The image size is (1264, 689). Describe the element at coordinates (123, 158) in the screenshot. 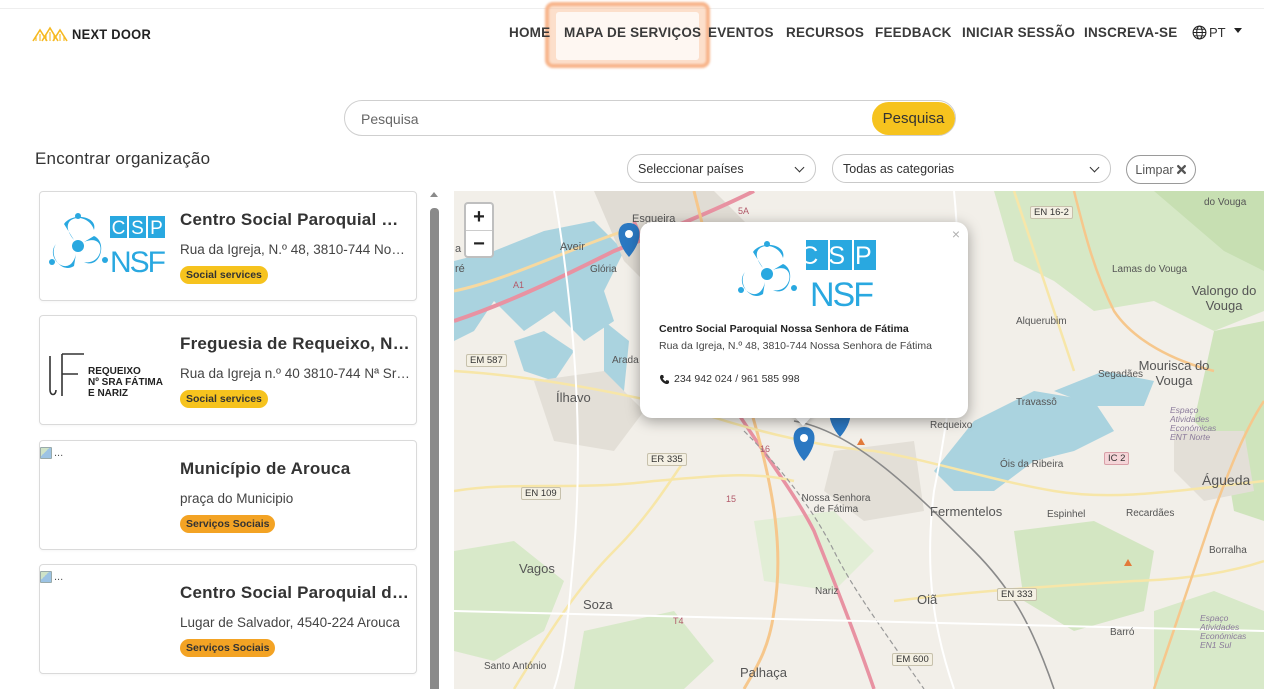

I see `find-organization-title: Encontrar organização` at that location.